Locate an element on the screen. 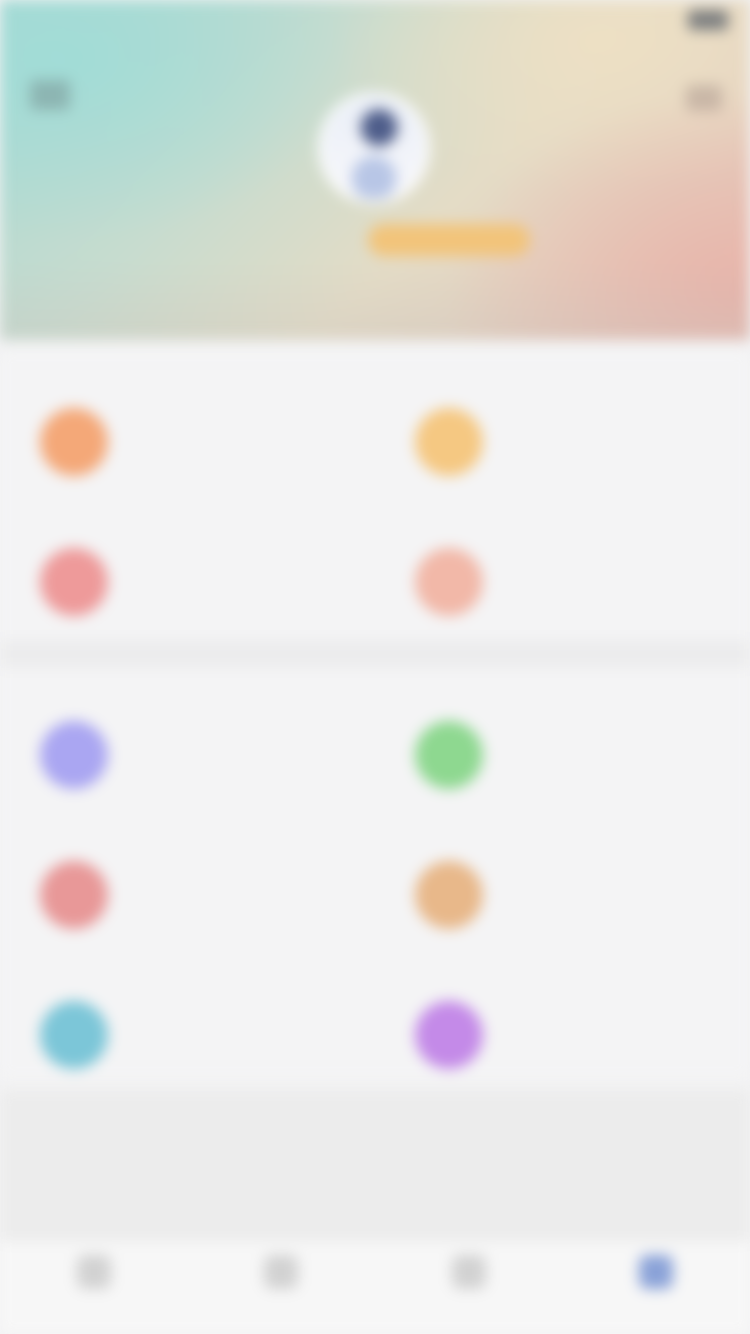  avatar is located at coordinates (374, 148).